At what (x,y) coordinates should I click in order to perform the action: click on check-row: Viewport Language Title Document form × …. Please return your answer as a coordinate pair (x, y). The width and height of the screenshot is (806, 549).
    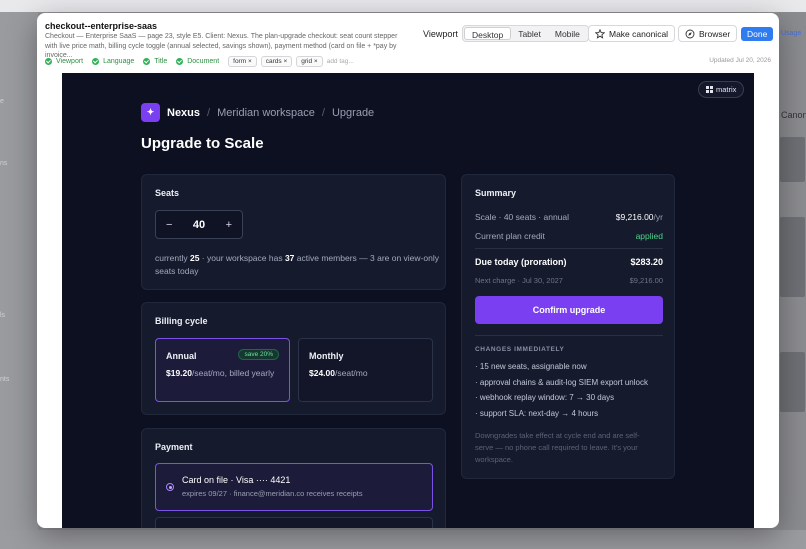
    Looking at the image, I should click on (199, 61).